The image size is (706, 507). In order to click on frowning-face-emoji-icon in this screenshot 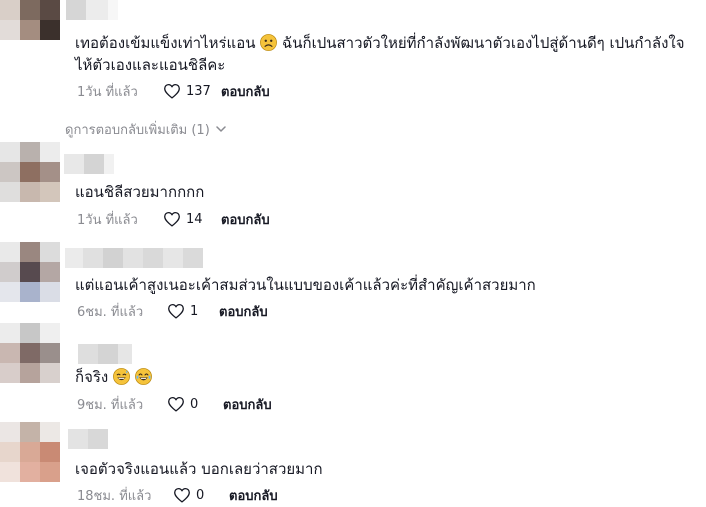, I will do `click(269, 42)`.